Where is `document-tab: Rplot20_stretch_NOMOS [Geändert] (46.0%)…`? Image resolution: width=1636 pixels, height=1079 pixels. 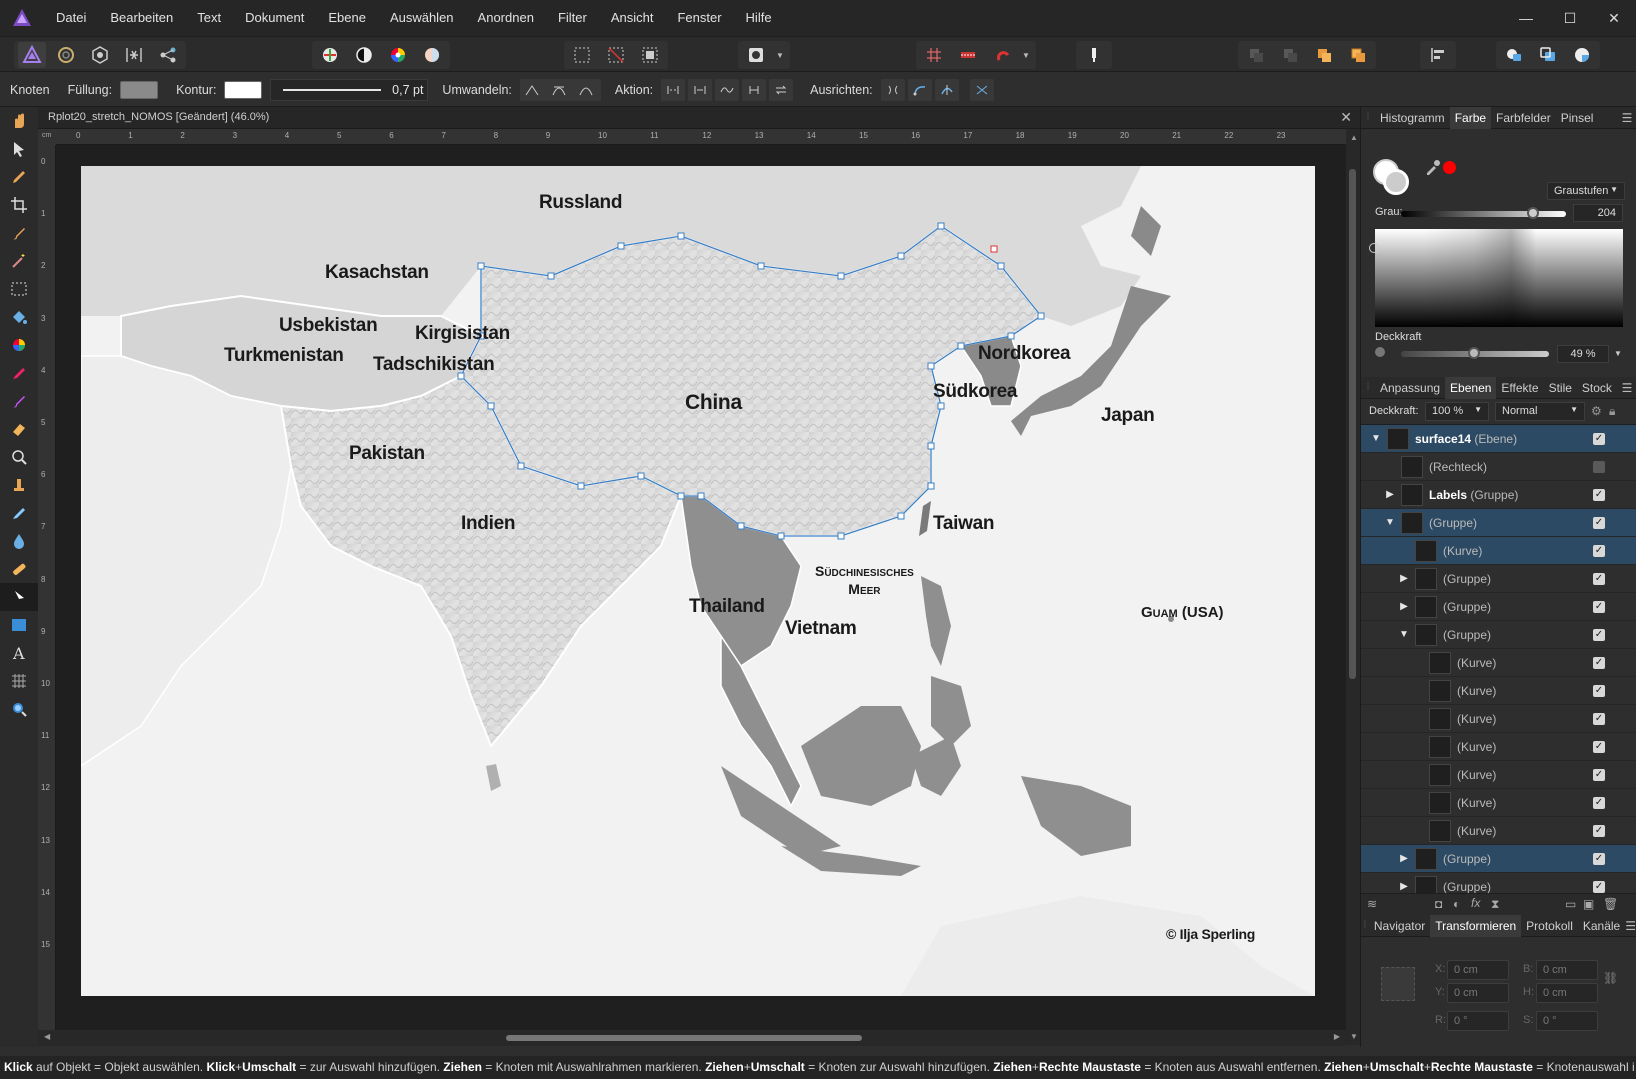 document-tab: Rplot20_stretch_NOMOS [Geändert] (46.0%)… is located at coordinates (699, 118).